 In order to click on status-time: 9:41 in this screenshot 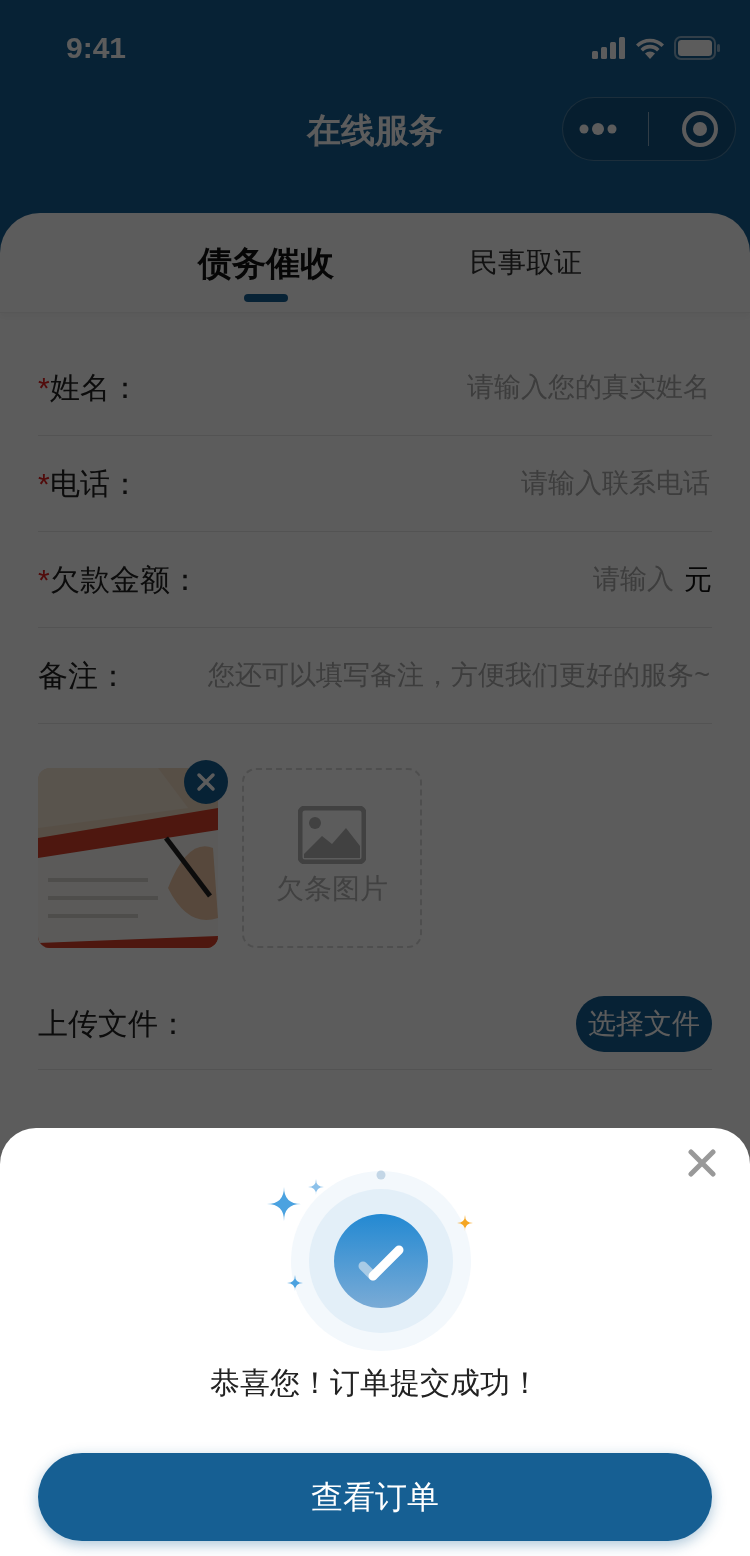, I will do `click(96, 48)`.